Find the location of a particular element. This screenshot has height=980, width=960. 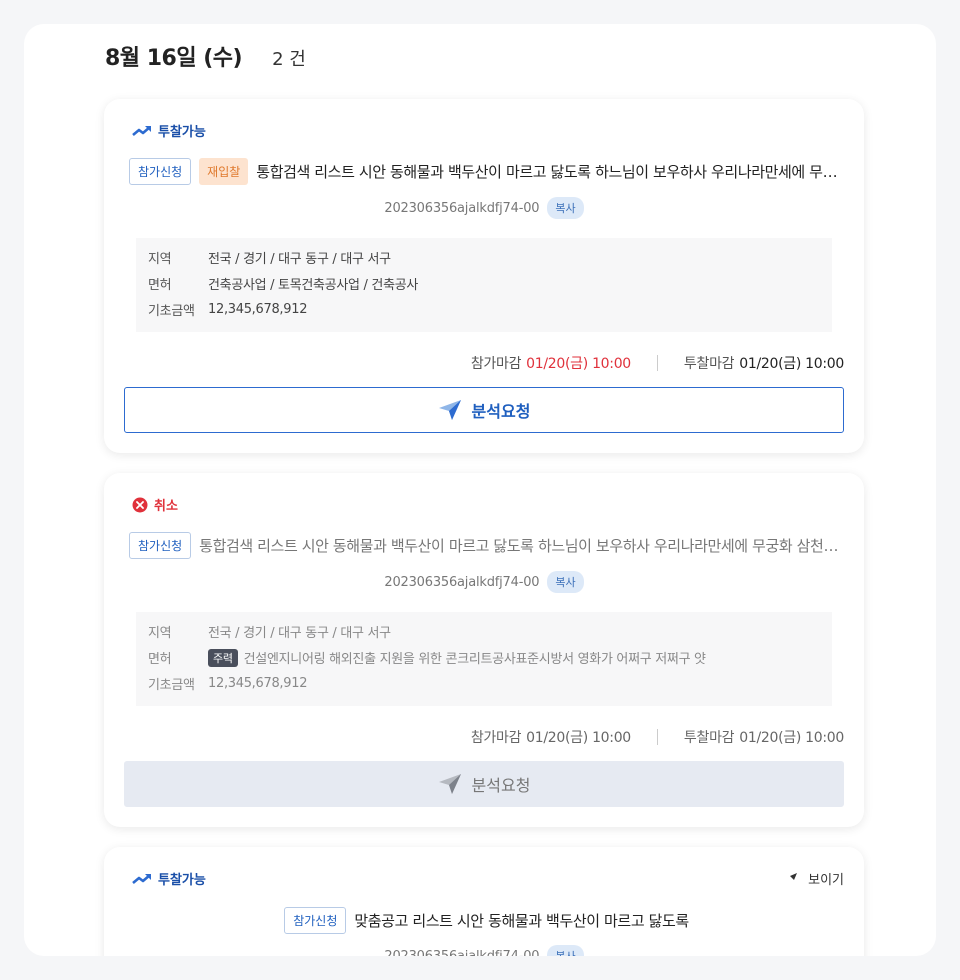

status-text: 취소 is located at coordinates (166, 506).